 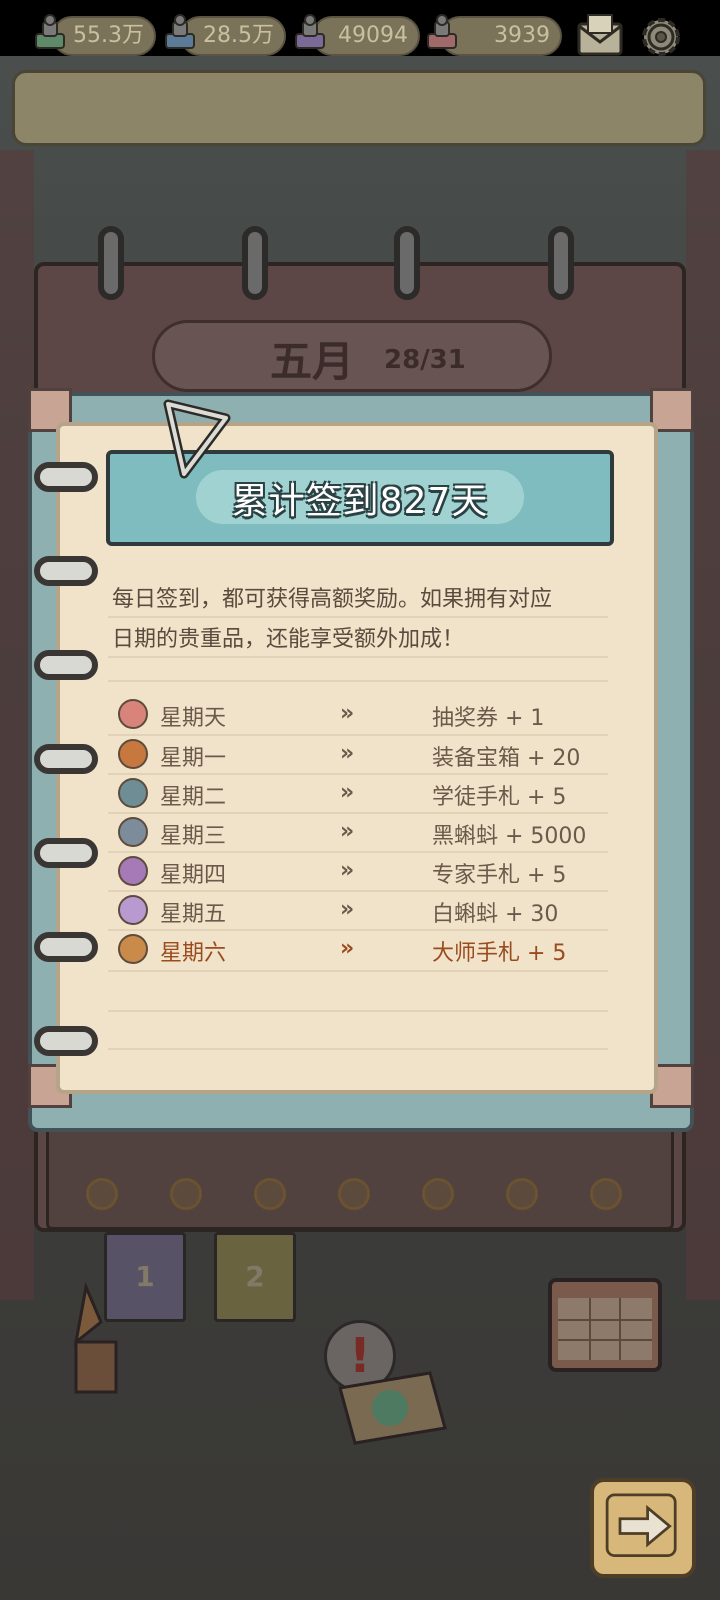 What do you see at coordinates (506, 758) in the screenshot?
I see `reward-value: 装备宝箱 + 20` at bounding box center [506, 758].